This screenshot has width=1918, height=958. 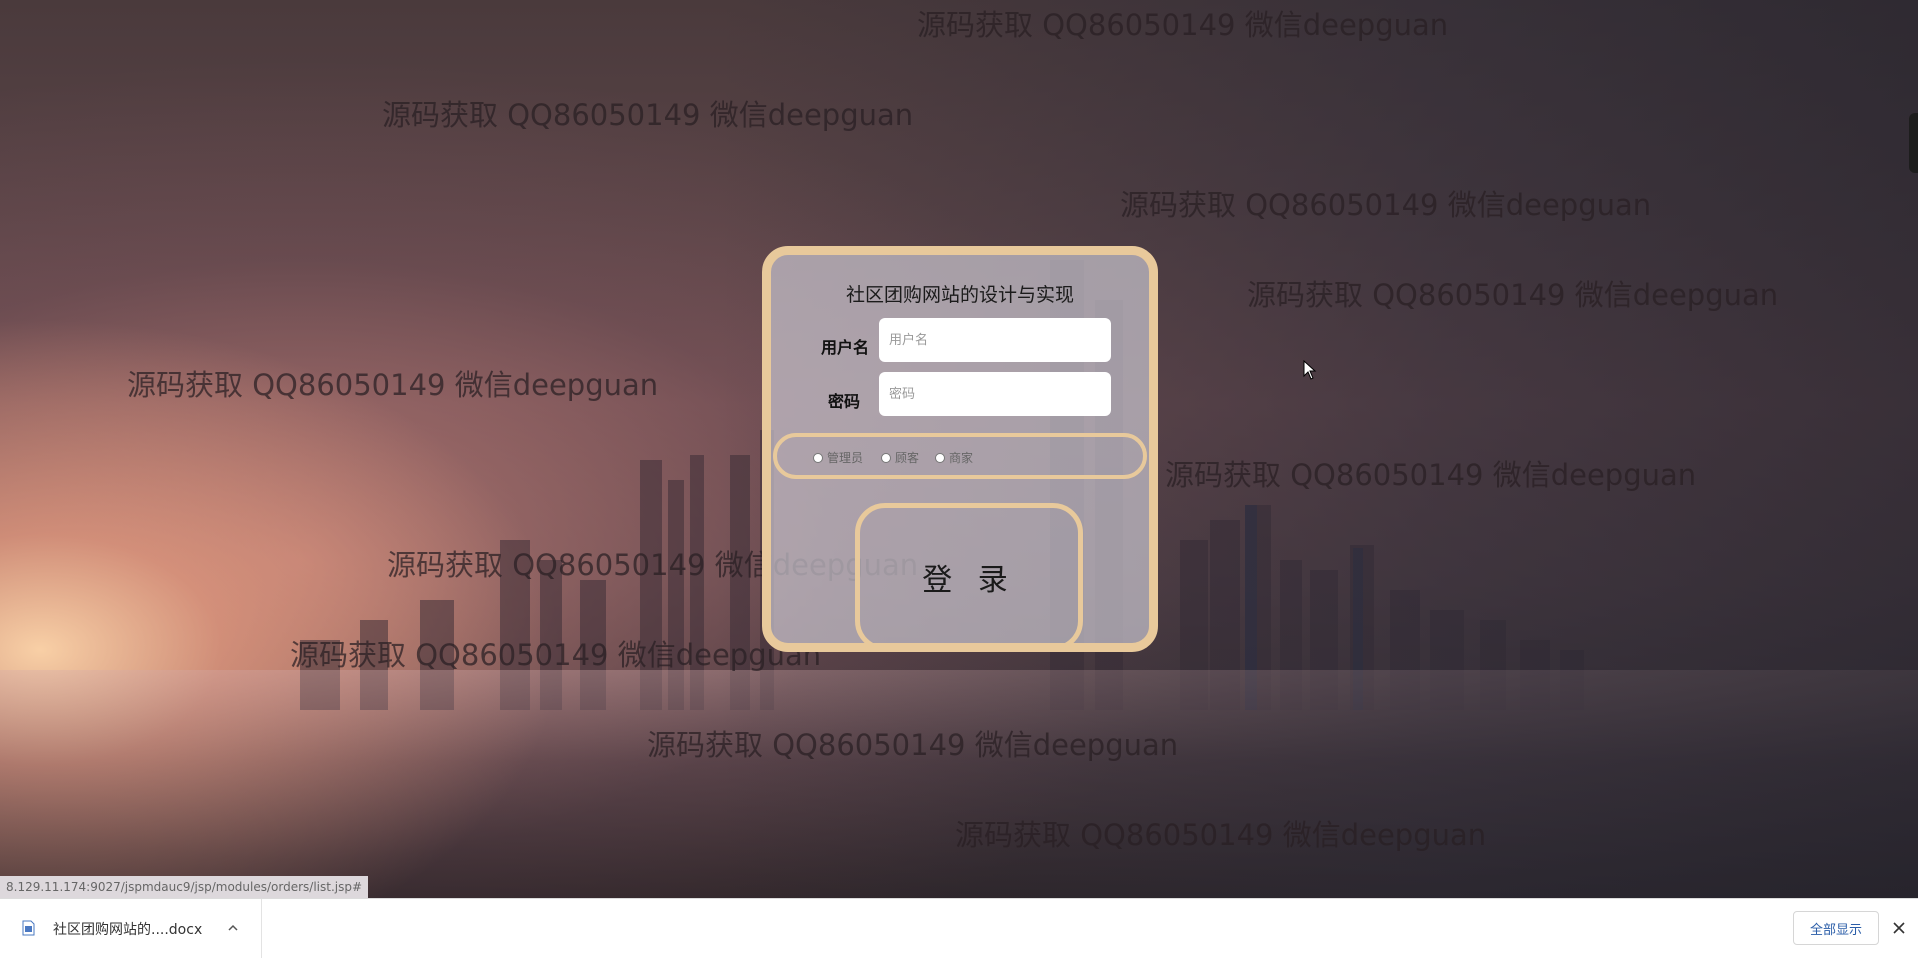 What do you see at coordinates (1836, 928) in the screenshot?
I see `show-all-button: 全部显示` at bounding box center [1836, 928].